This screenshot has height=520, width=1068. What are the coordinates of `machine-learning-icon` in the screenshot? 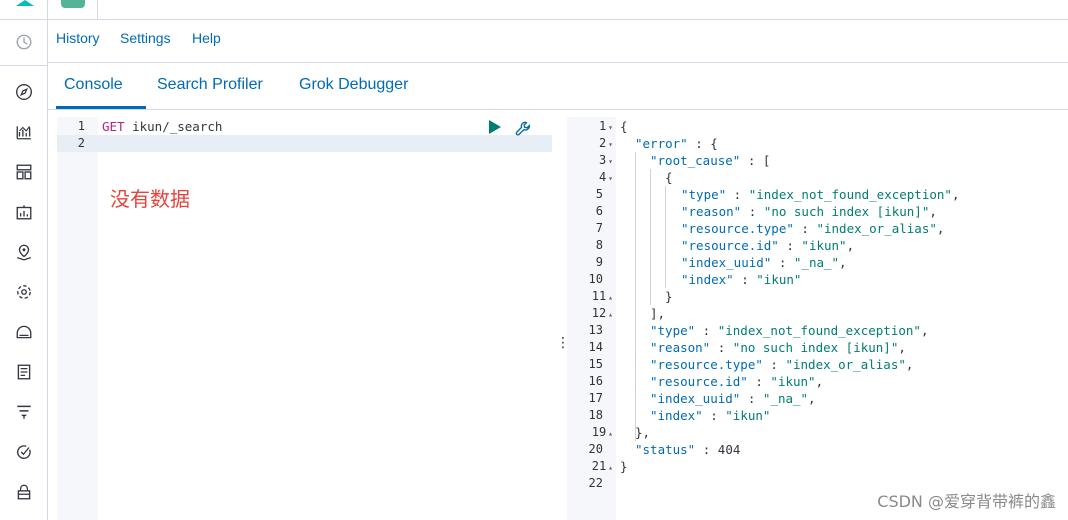 It's located at (24, 292).